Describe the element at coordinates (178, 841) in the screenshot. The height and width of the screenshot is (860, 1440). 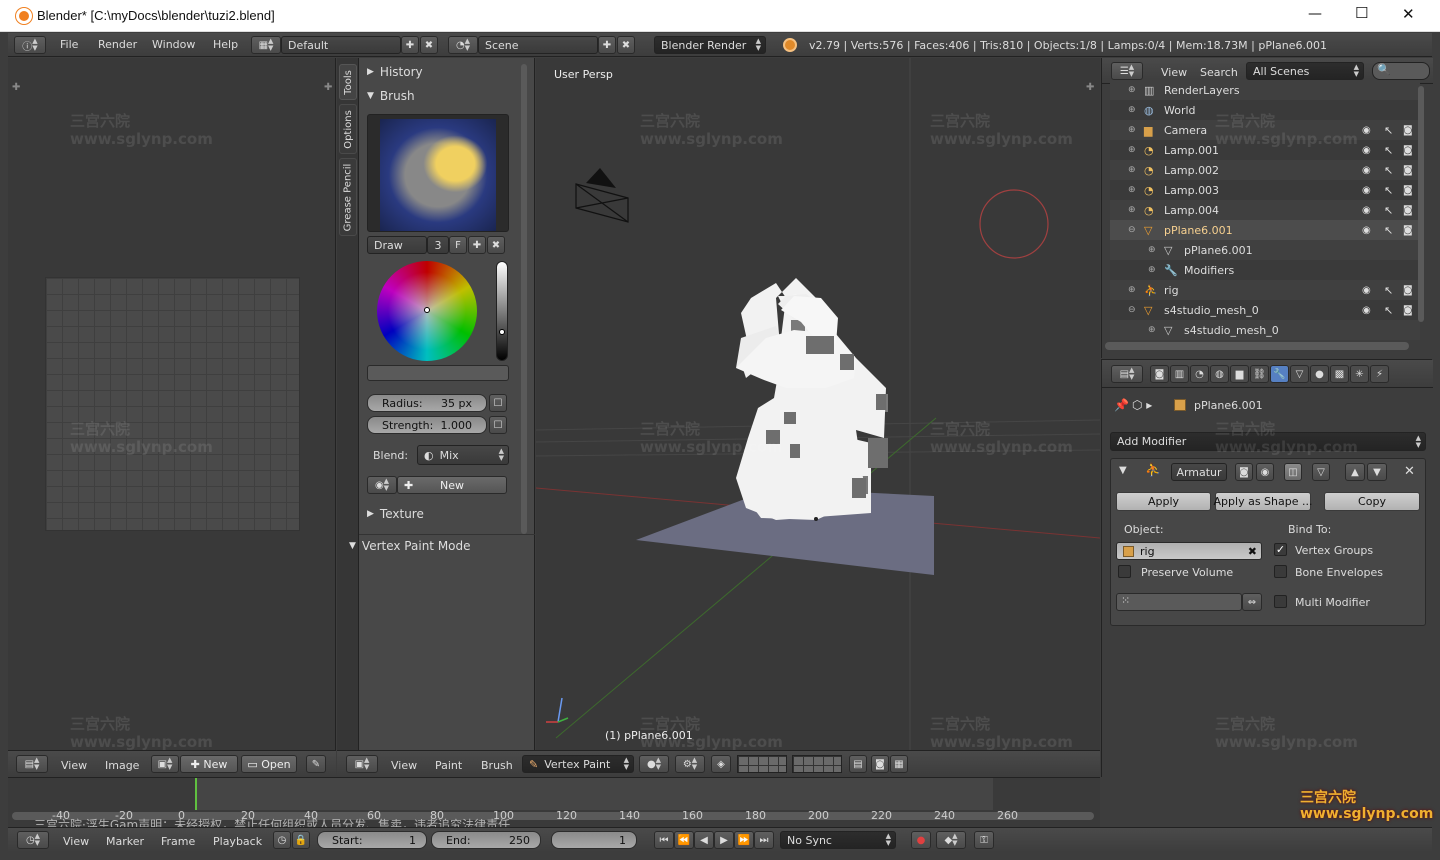
I see `timeline-menu-frame: Frame` at that location.